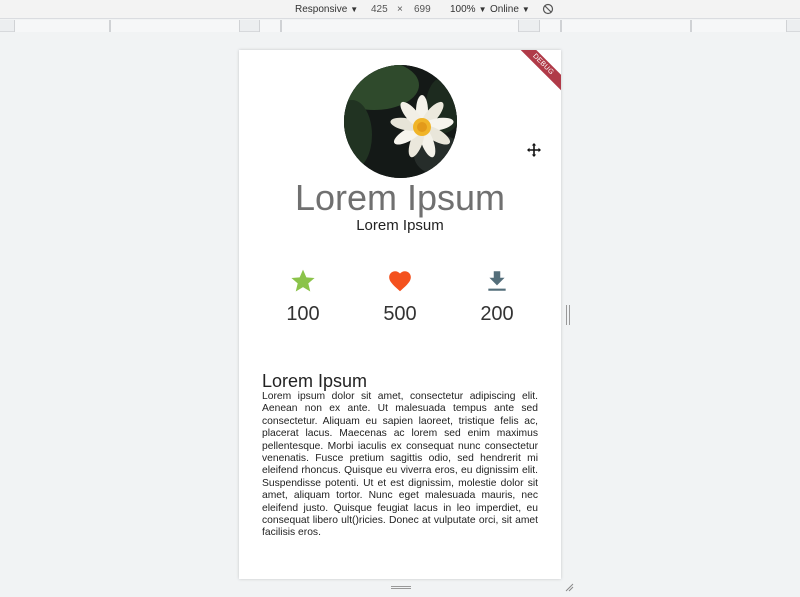  I want to click on resize-handle-right, so click(568, 315).